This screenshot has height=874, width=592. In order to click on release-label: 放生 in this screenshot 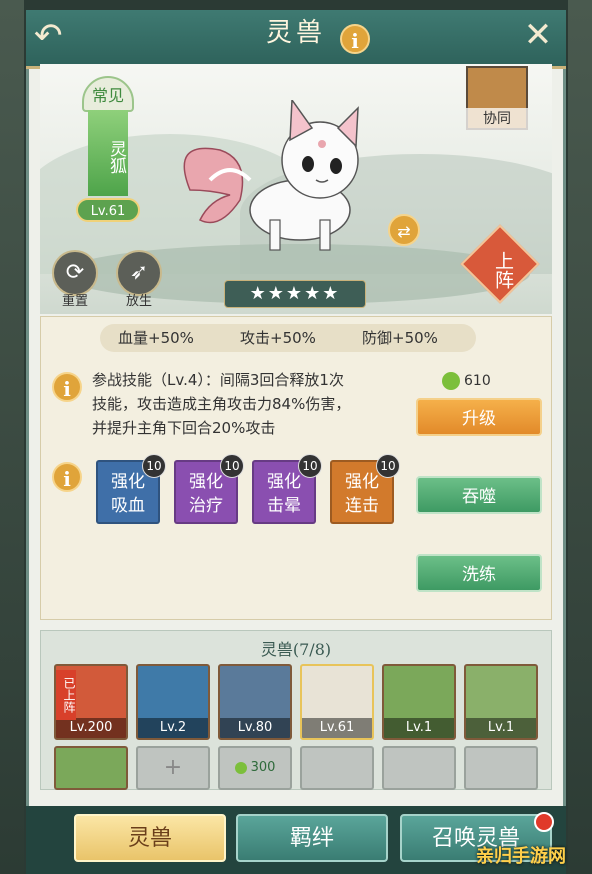, I will do `click(138, 301)`.